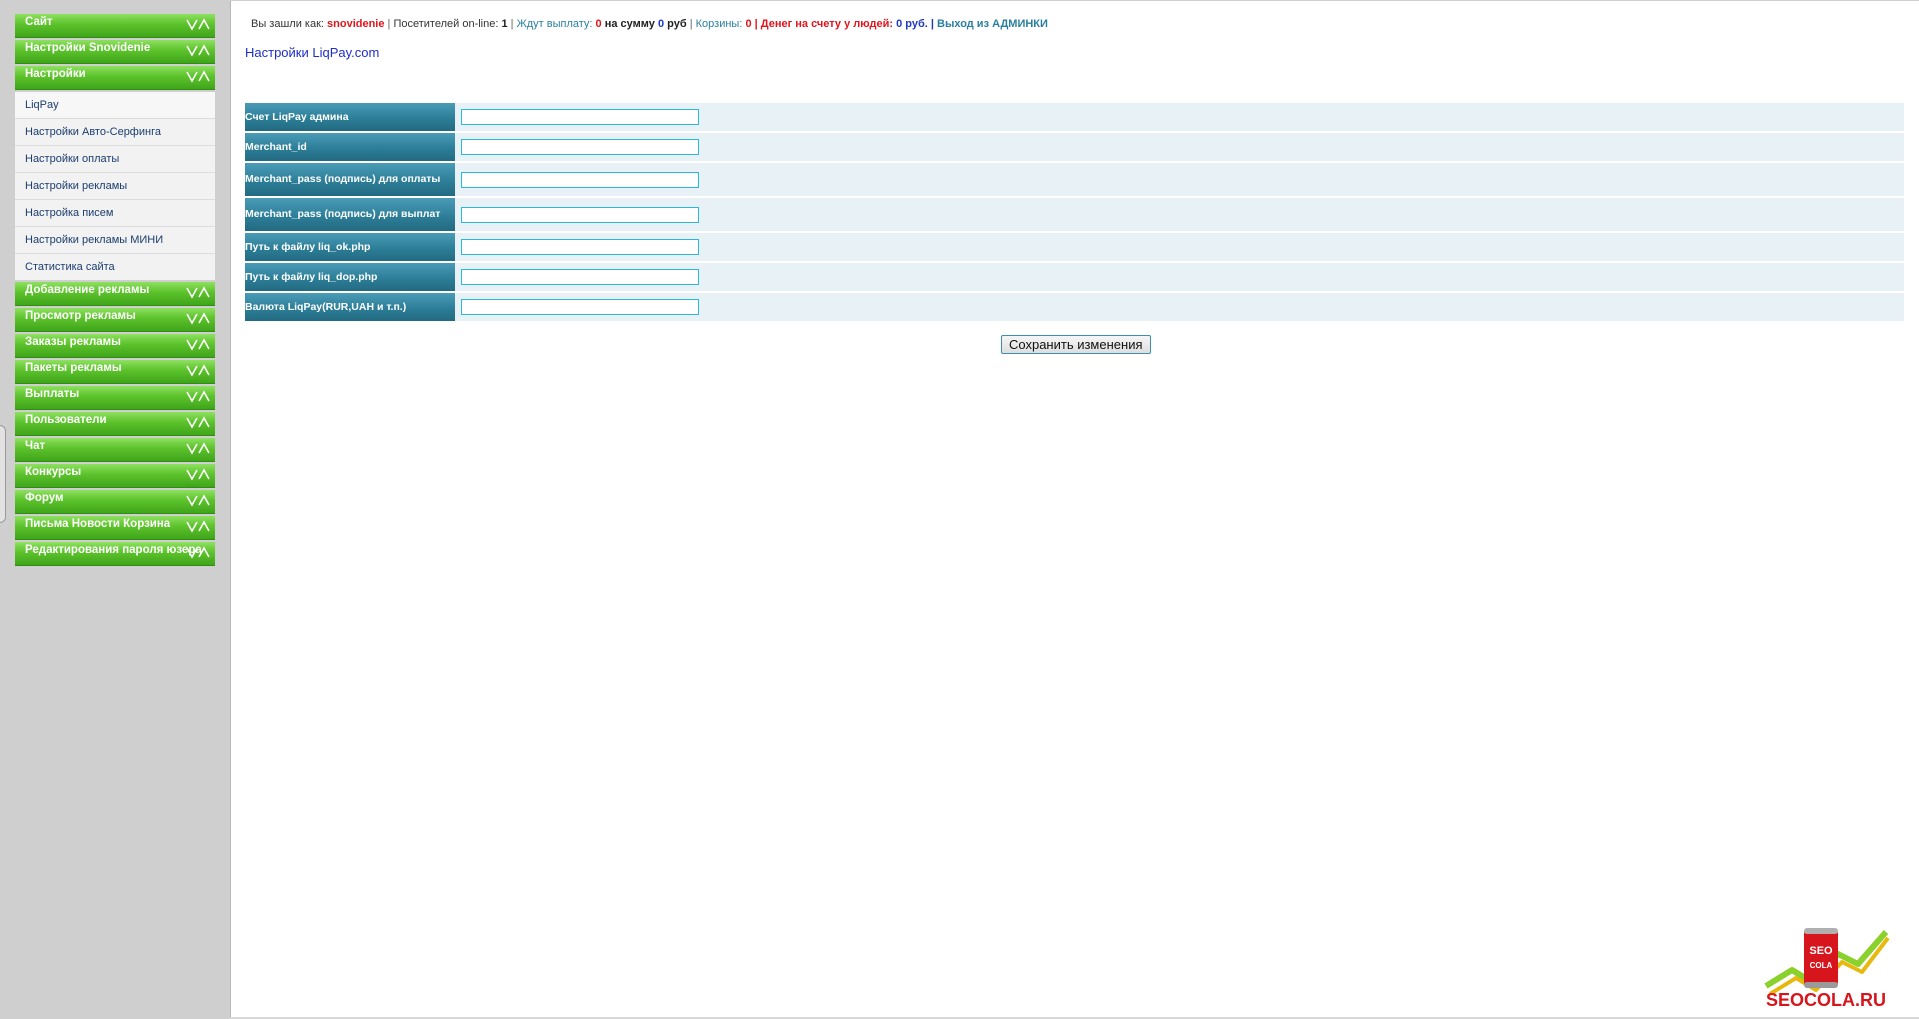 The width and height of the screenshot is (1919, 1019). What do you see at coordinates (677, 24) in the screenshot?
I see `currency: руб` at bounding box center [677, 24].